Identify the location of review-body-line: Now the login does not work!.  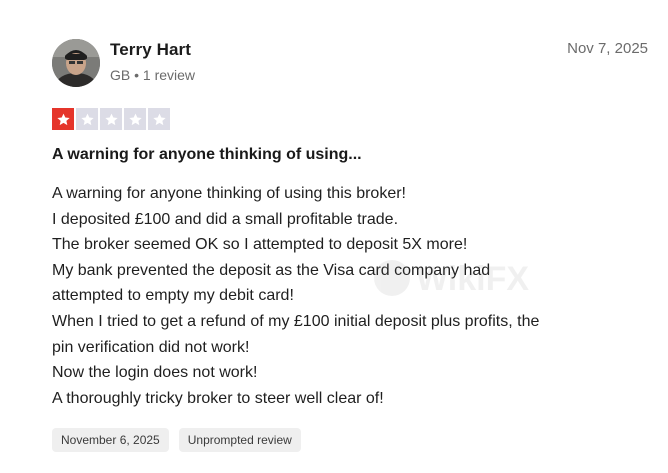
(155, 373).